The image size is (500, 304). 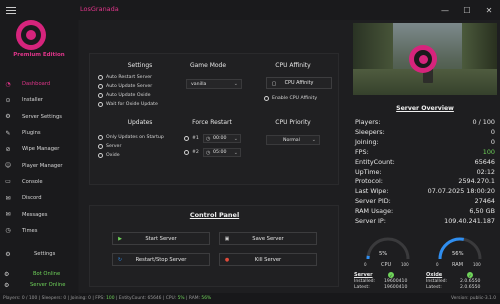 I want to click on sidebar-item-plugins: ✎ Plugins, so click(x=39, y=133).